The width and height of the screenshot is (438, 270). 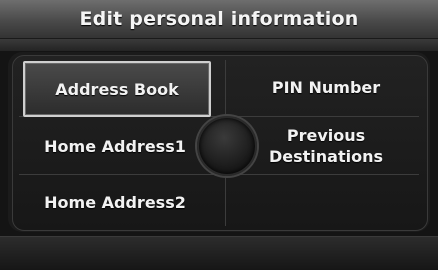 I want to click on home-address2-button: Home Address2, so click(x=115, y=202).